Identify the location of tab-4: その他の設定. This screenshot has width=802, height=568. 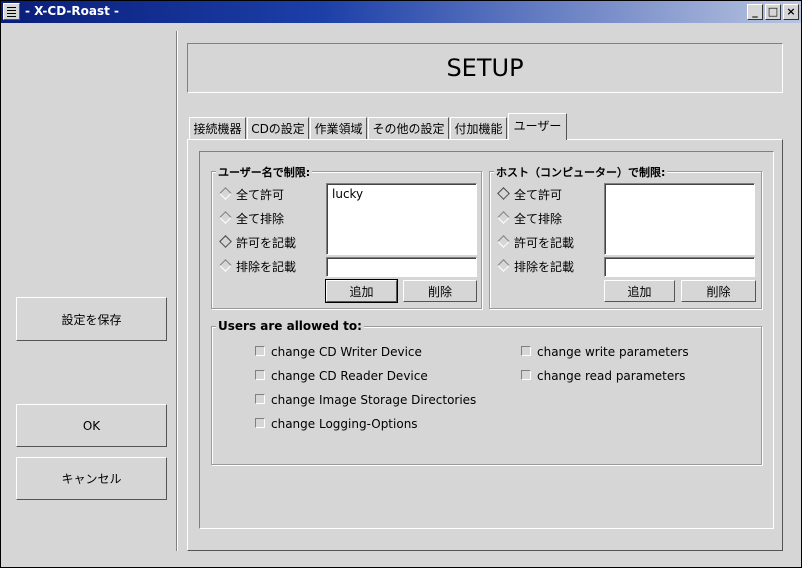
(408, 128).